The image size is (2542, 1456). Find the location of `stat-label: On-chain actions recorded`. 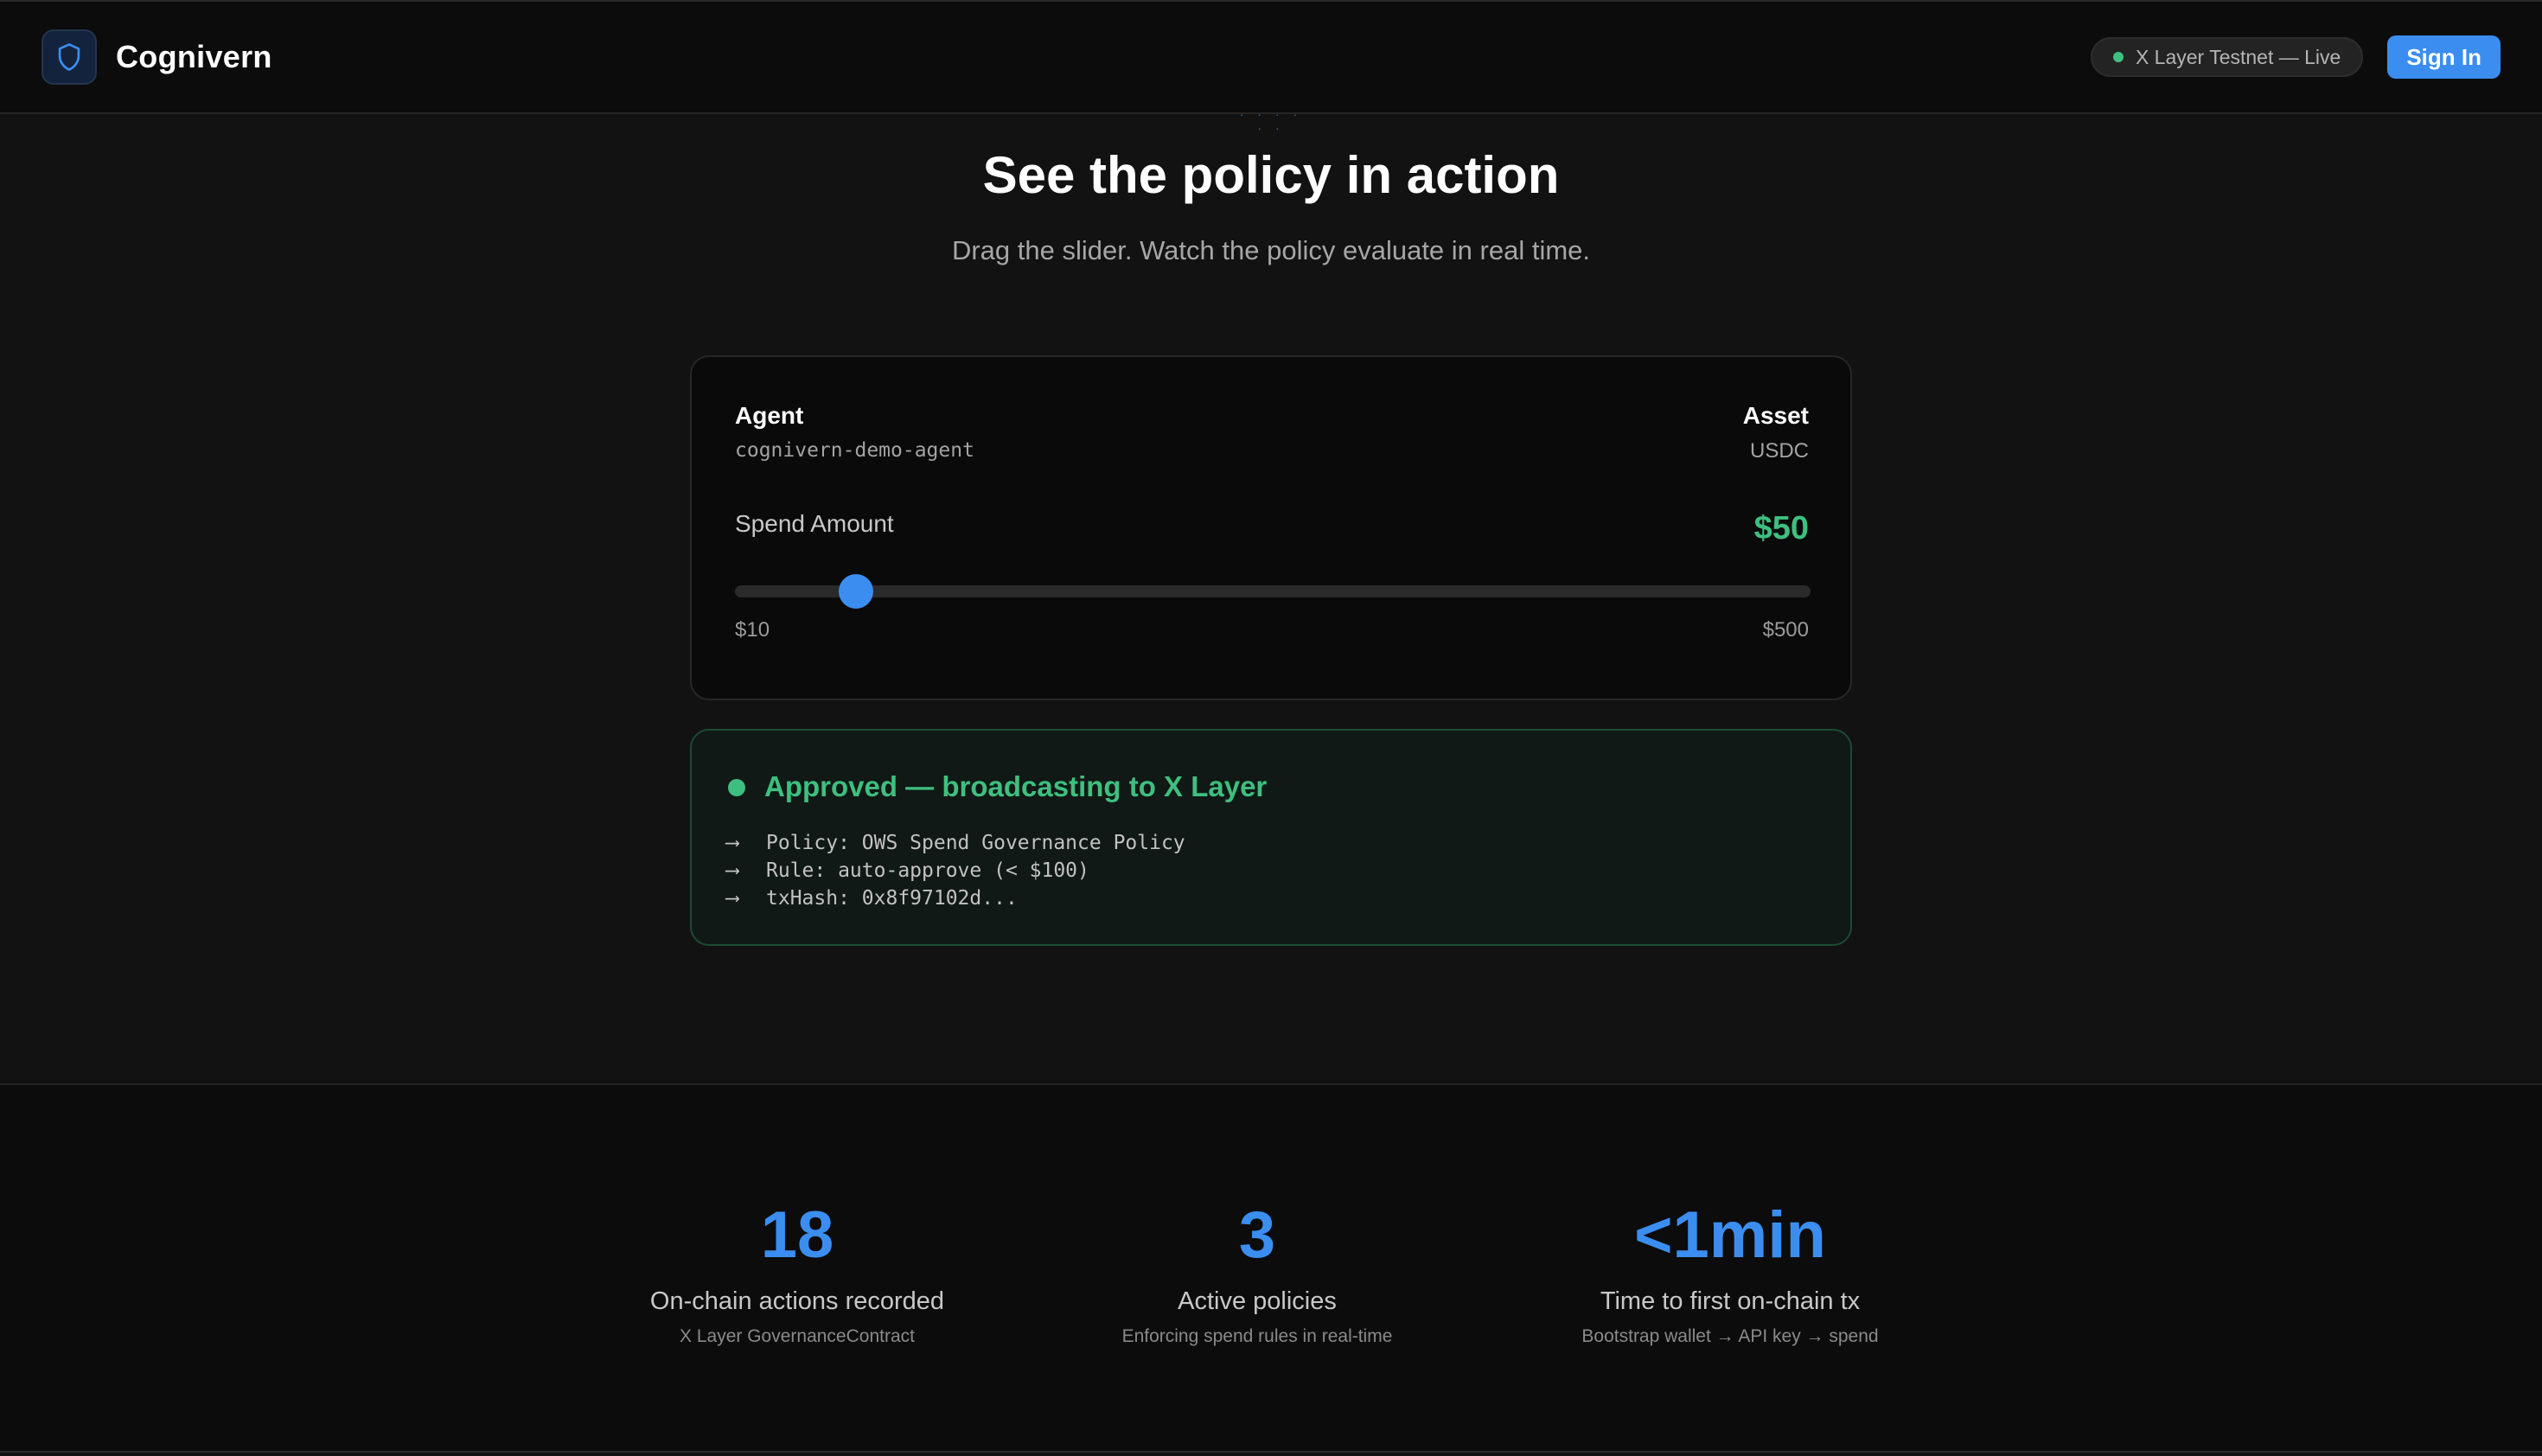

stat-label: On-chain actions recorded is located at coordinates (797, 1301).